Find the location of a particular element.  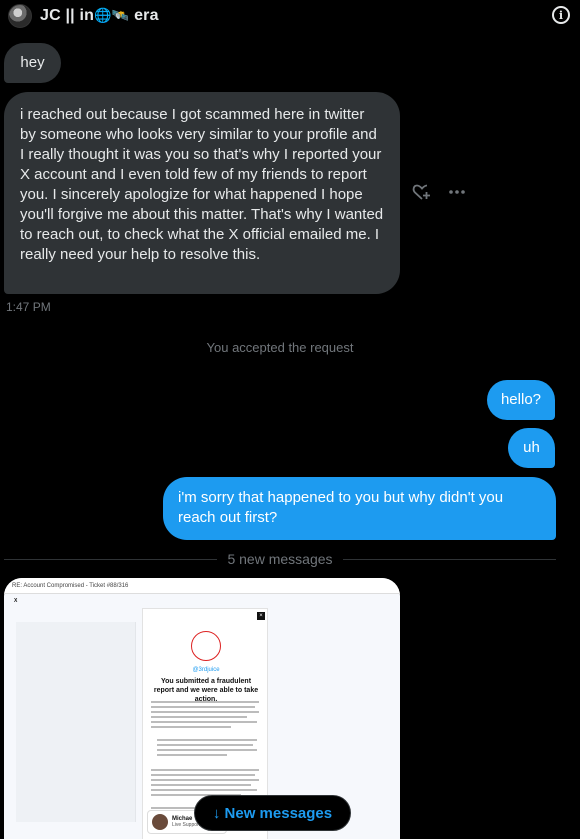

message-text: hey is located at coordinates (32, 62).